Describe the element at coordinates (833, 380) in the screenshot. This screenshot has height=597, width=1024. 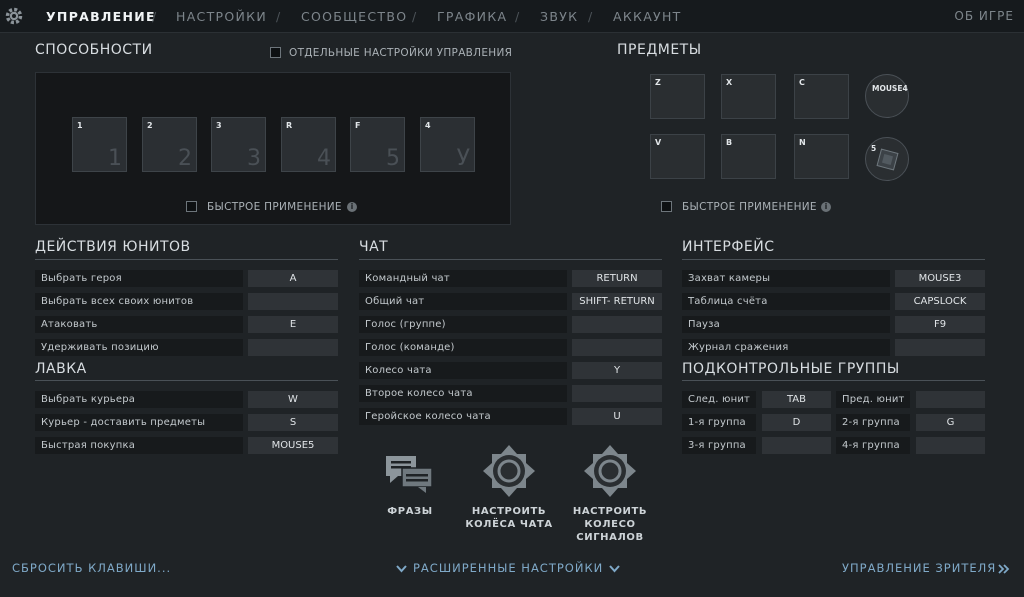
I see `section-divider` at that location.